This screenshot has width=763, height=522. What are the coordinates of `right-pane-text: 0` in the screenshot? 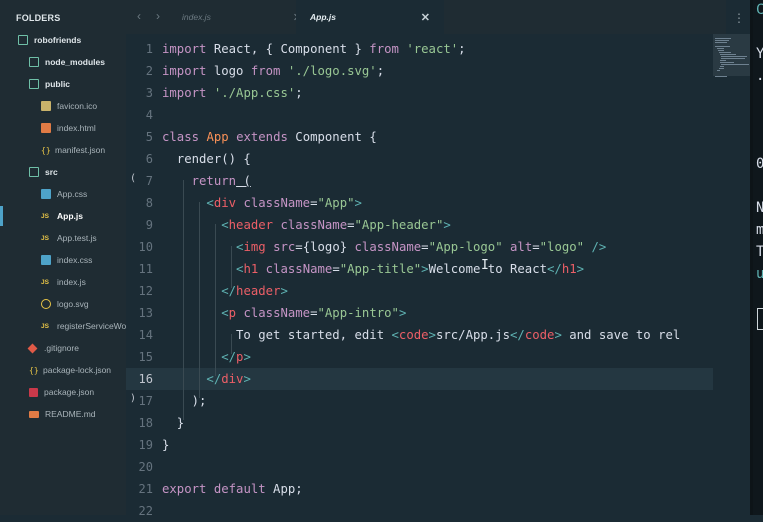 It's located at (759, 164).